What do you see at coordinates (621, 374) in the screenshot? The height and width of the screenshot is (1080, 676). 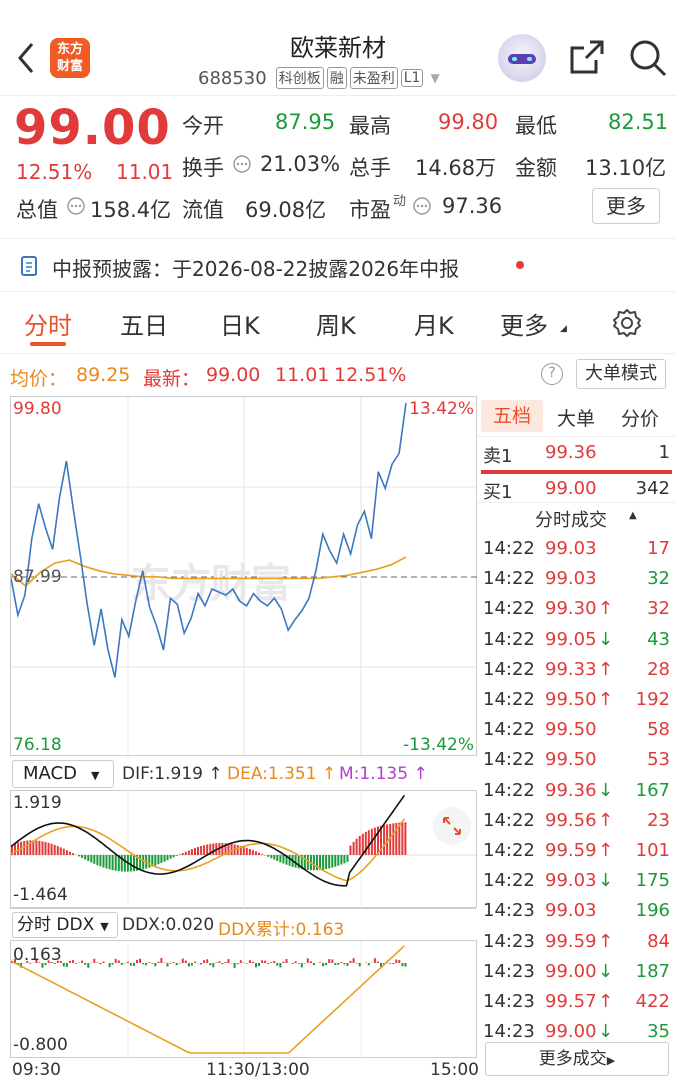 I see `block-order-mode-button: 大单模式` at bounding box center [621, 374].